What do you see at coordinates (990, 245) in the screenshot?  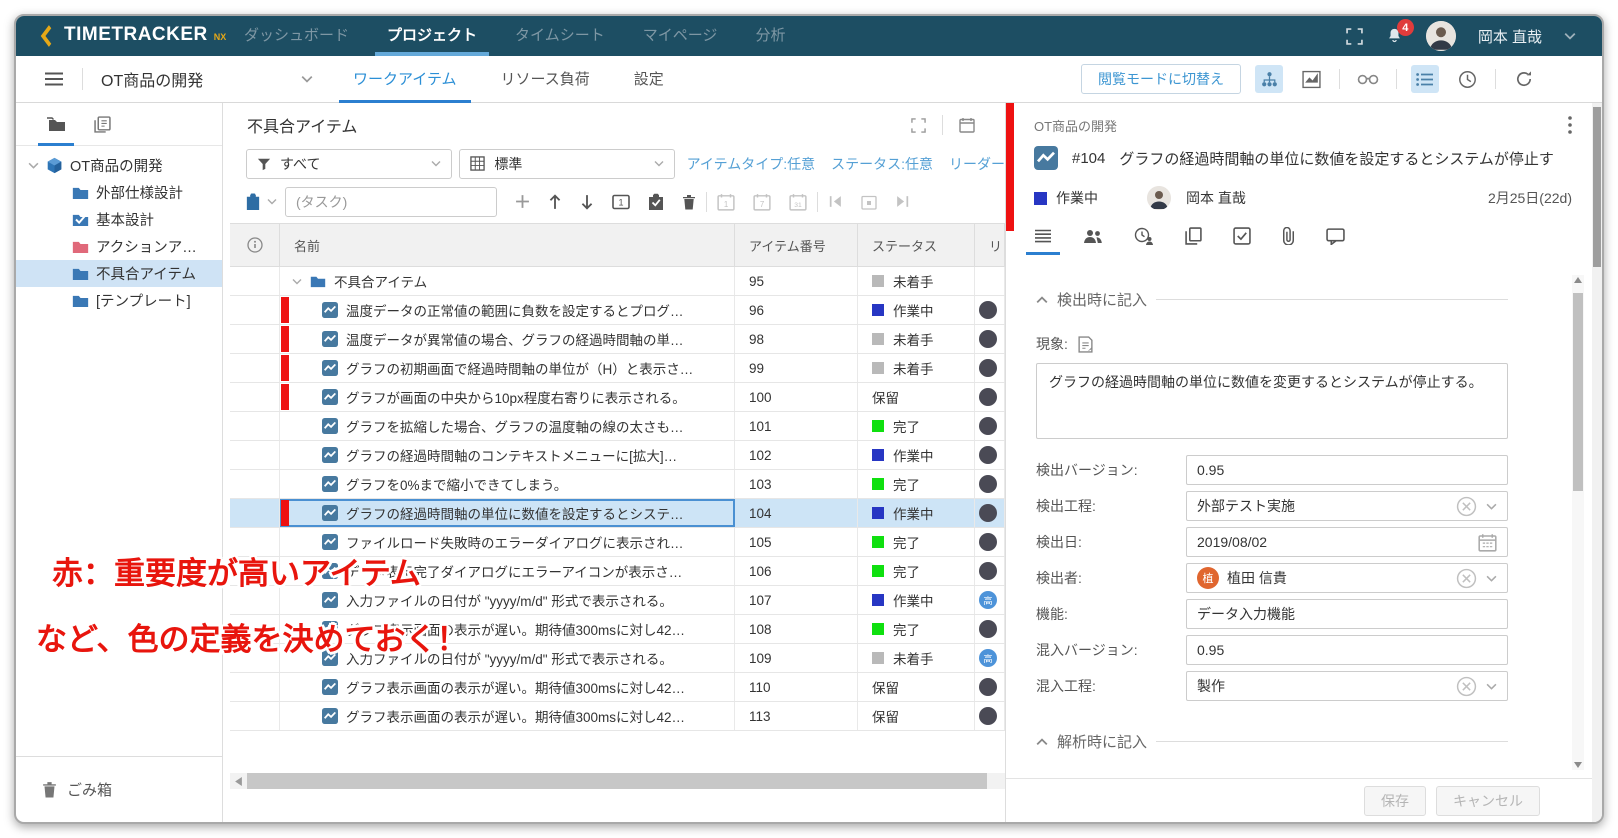 I see `leader-column-header: リ` at bounding box center [990, 245].